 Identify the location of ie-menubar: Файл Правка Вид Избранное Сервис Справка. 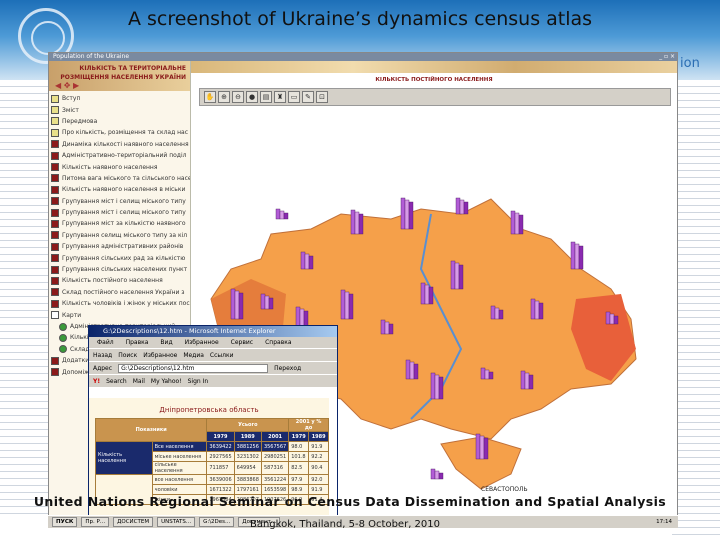
(213, 342).